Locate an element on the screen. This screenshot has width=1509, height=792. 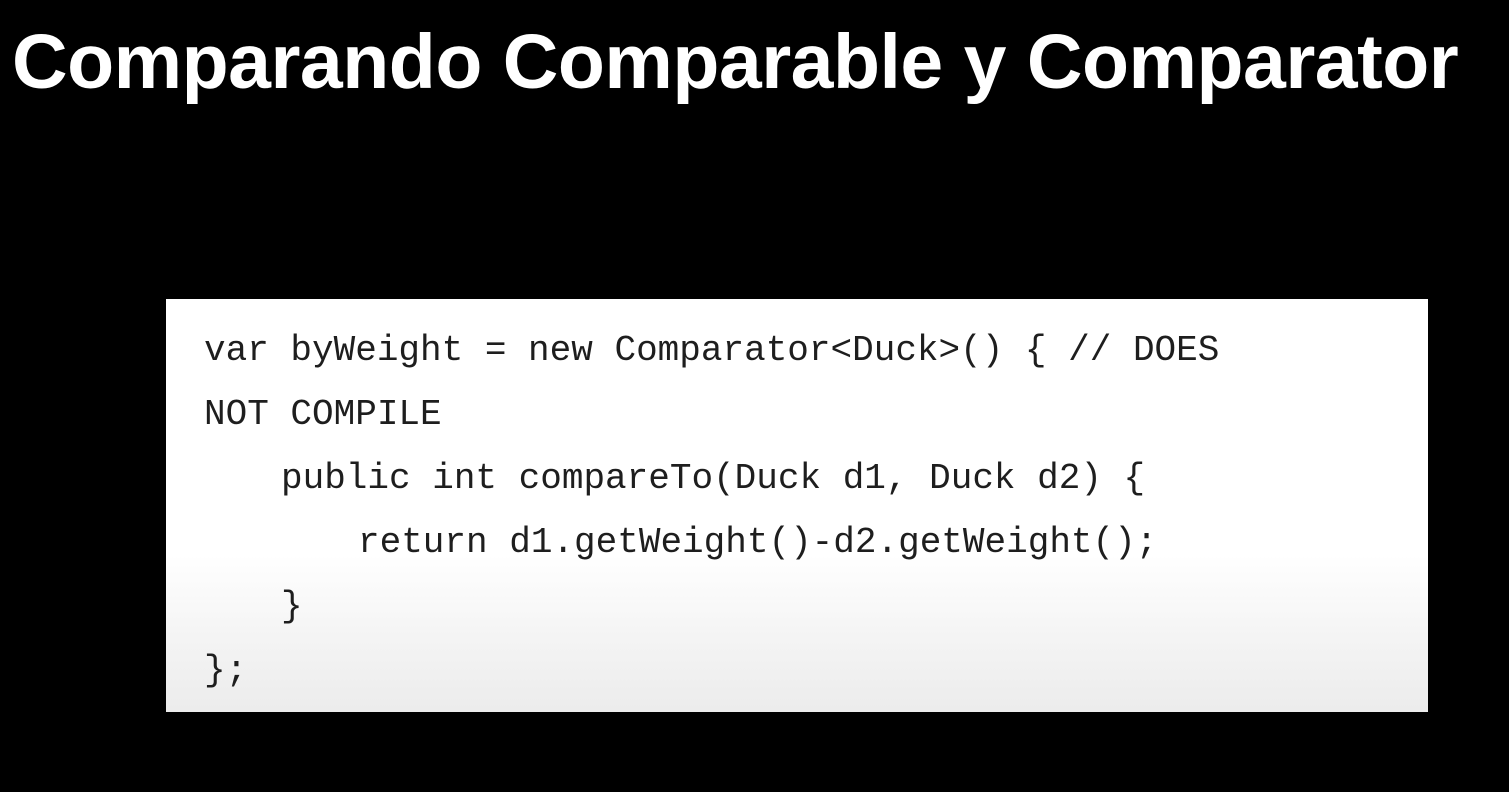
code-line-6: }; is located at coordinates (226, 670).